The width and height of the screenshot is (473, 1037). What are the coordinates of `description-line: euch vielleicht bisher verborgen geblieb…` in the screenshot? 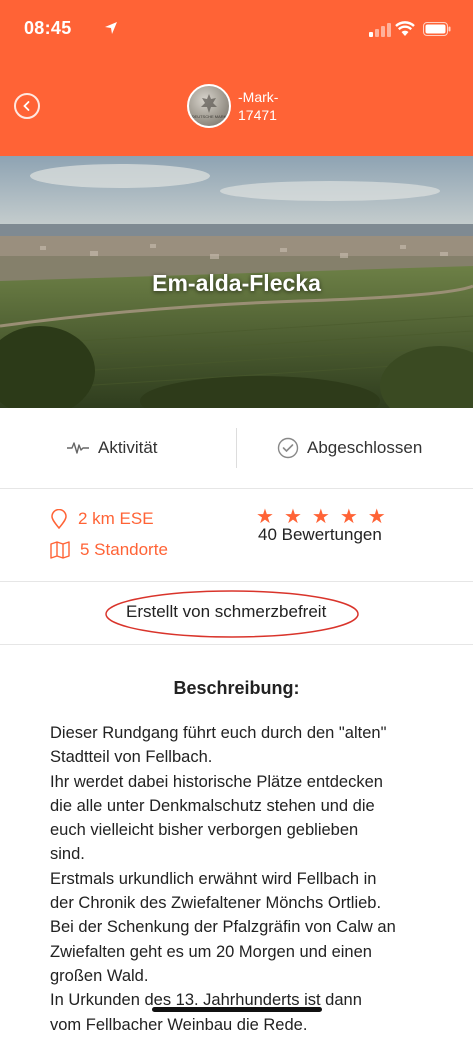 It's located at (204, 830).